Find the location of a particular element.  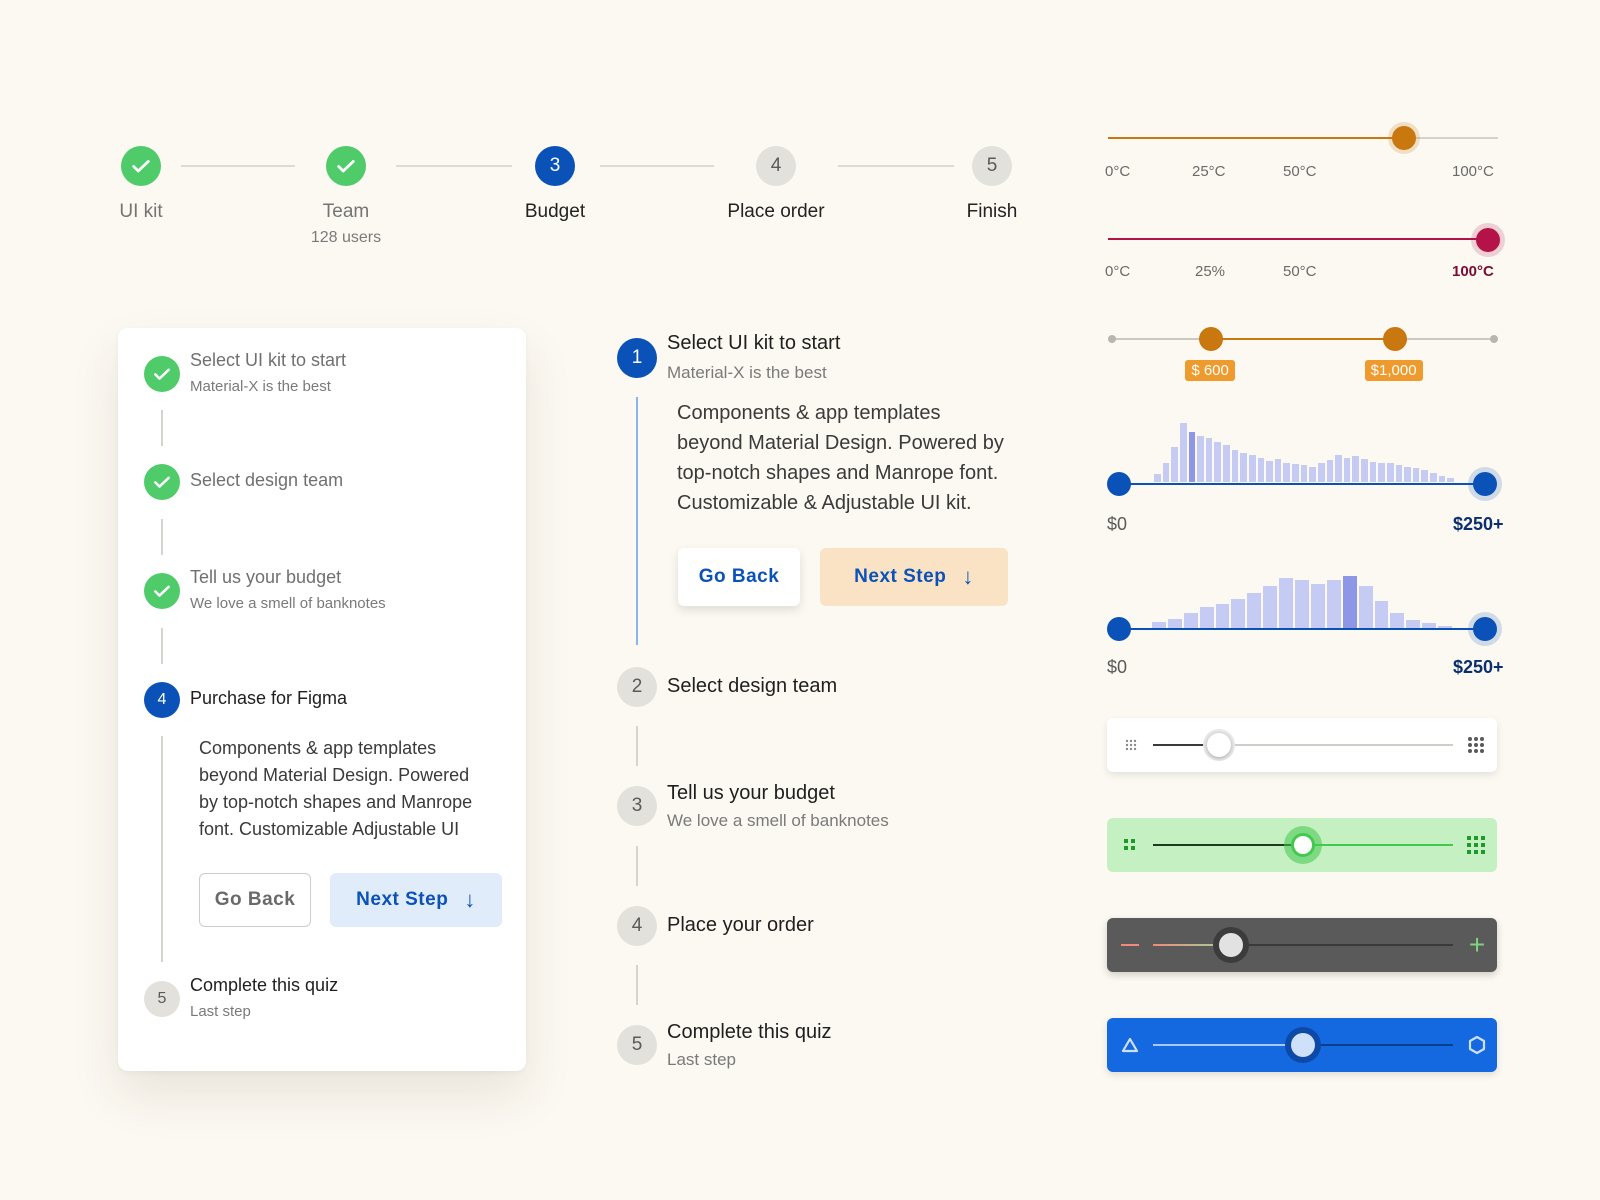

slider-thumb-low is located at coordinates (1211, 339).